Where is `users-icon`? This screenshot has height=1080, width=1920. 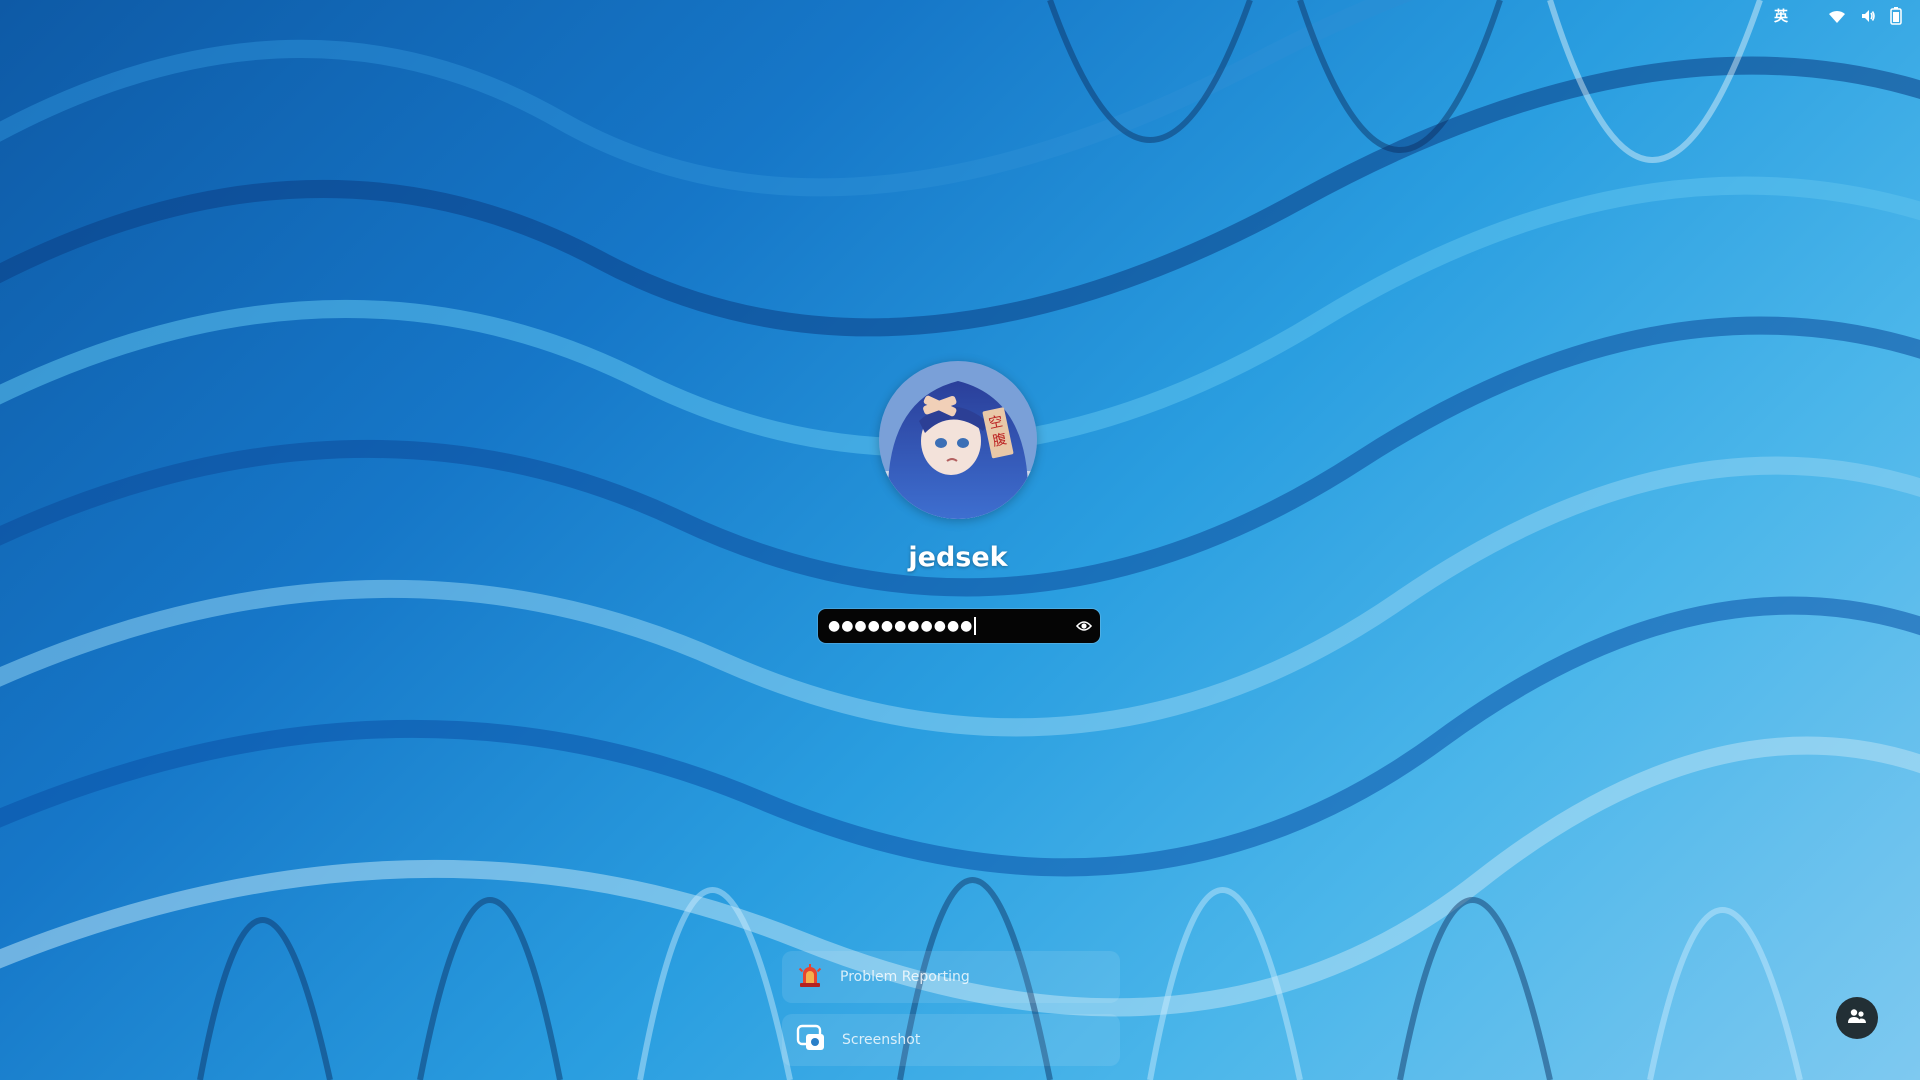 users-icon is located at coordinates (1857, 1018).